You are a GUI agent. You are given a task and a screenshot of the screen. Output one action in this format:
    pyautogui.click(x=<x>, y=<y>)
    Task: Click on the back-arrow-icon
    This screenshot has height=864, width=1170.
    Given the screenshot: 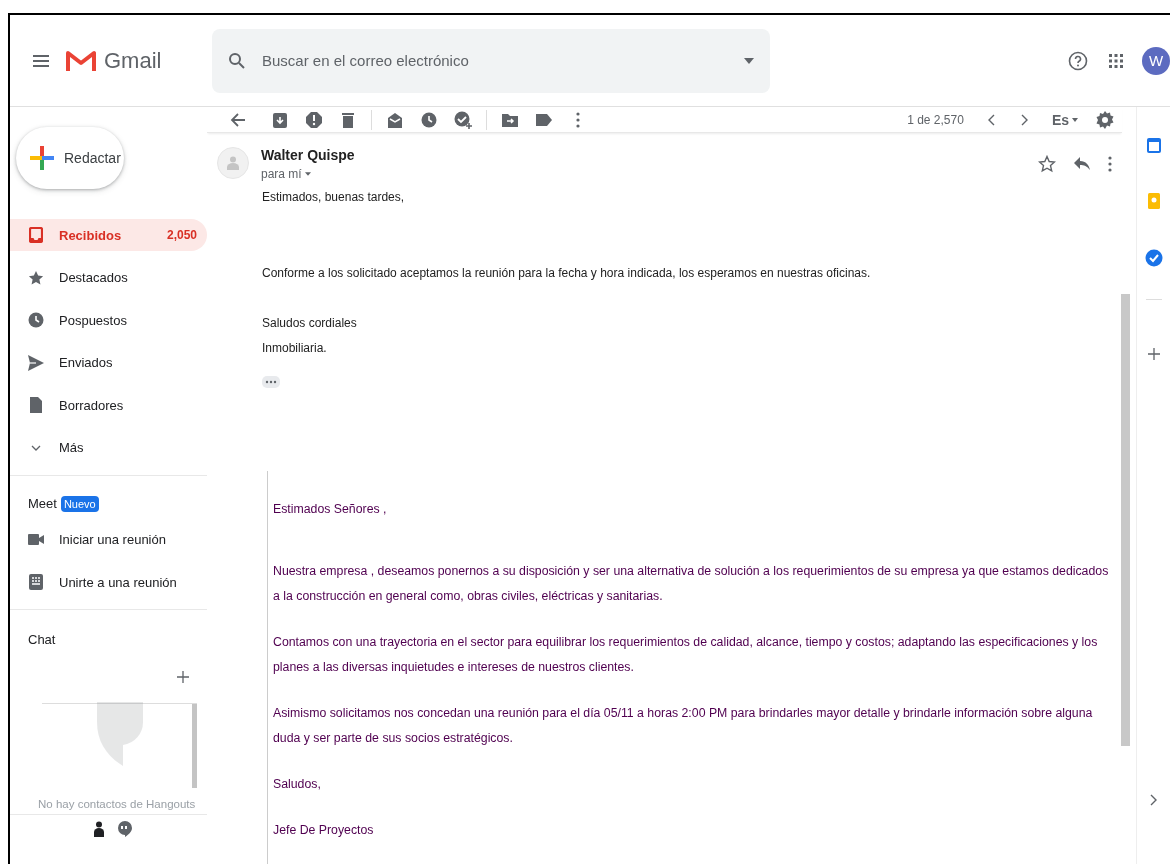 What is the action you would take?
    pyautogui.click(x=238, y=119)
    